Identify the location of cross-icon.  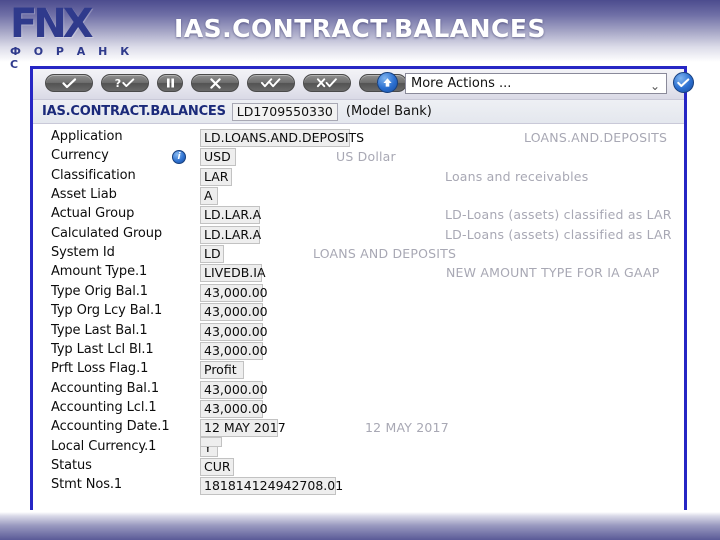
(215, 83).